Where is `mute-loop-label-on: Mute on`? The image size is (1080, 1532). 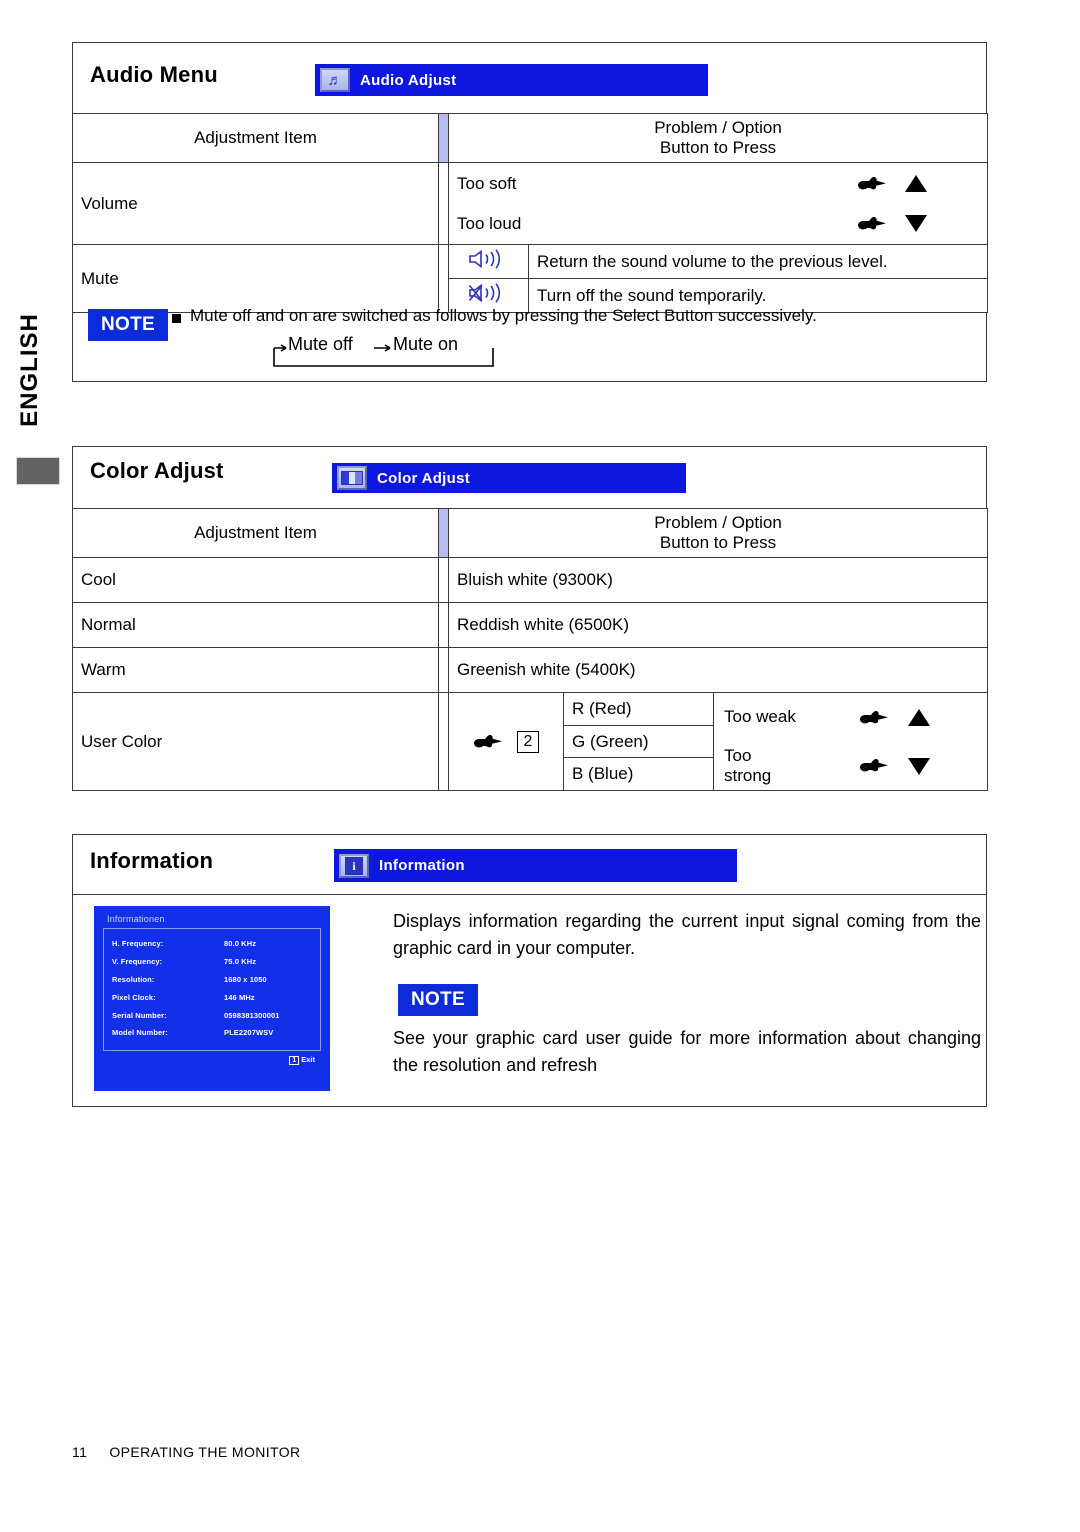 mute-loop-label-on: Mute on is located at coordinates (426, 344).